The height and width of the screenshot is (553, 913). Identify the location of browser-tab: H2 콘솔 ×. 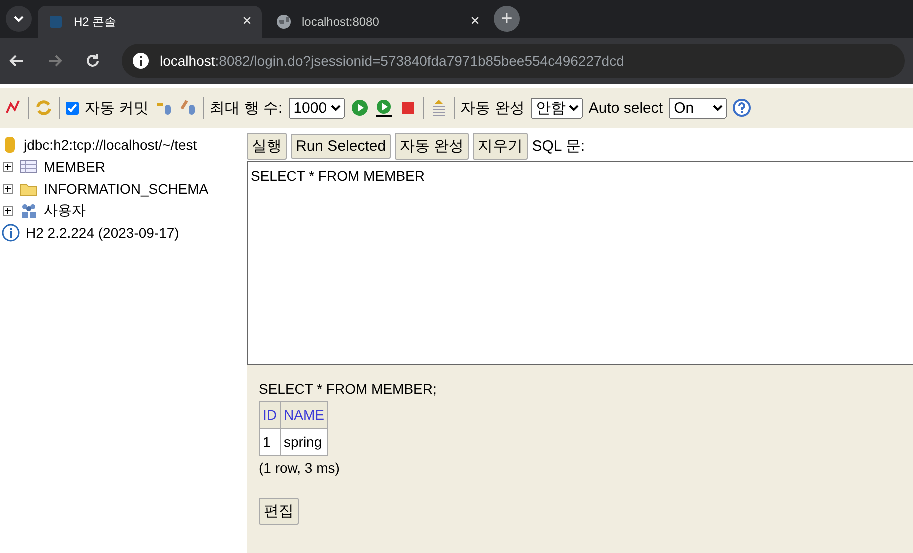
(150, 22).